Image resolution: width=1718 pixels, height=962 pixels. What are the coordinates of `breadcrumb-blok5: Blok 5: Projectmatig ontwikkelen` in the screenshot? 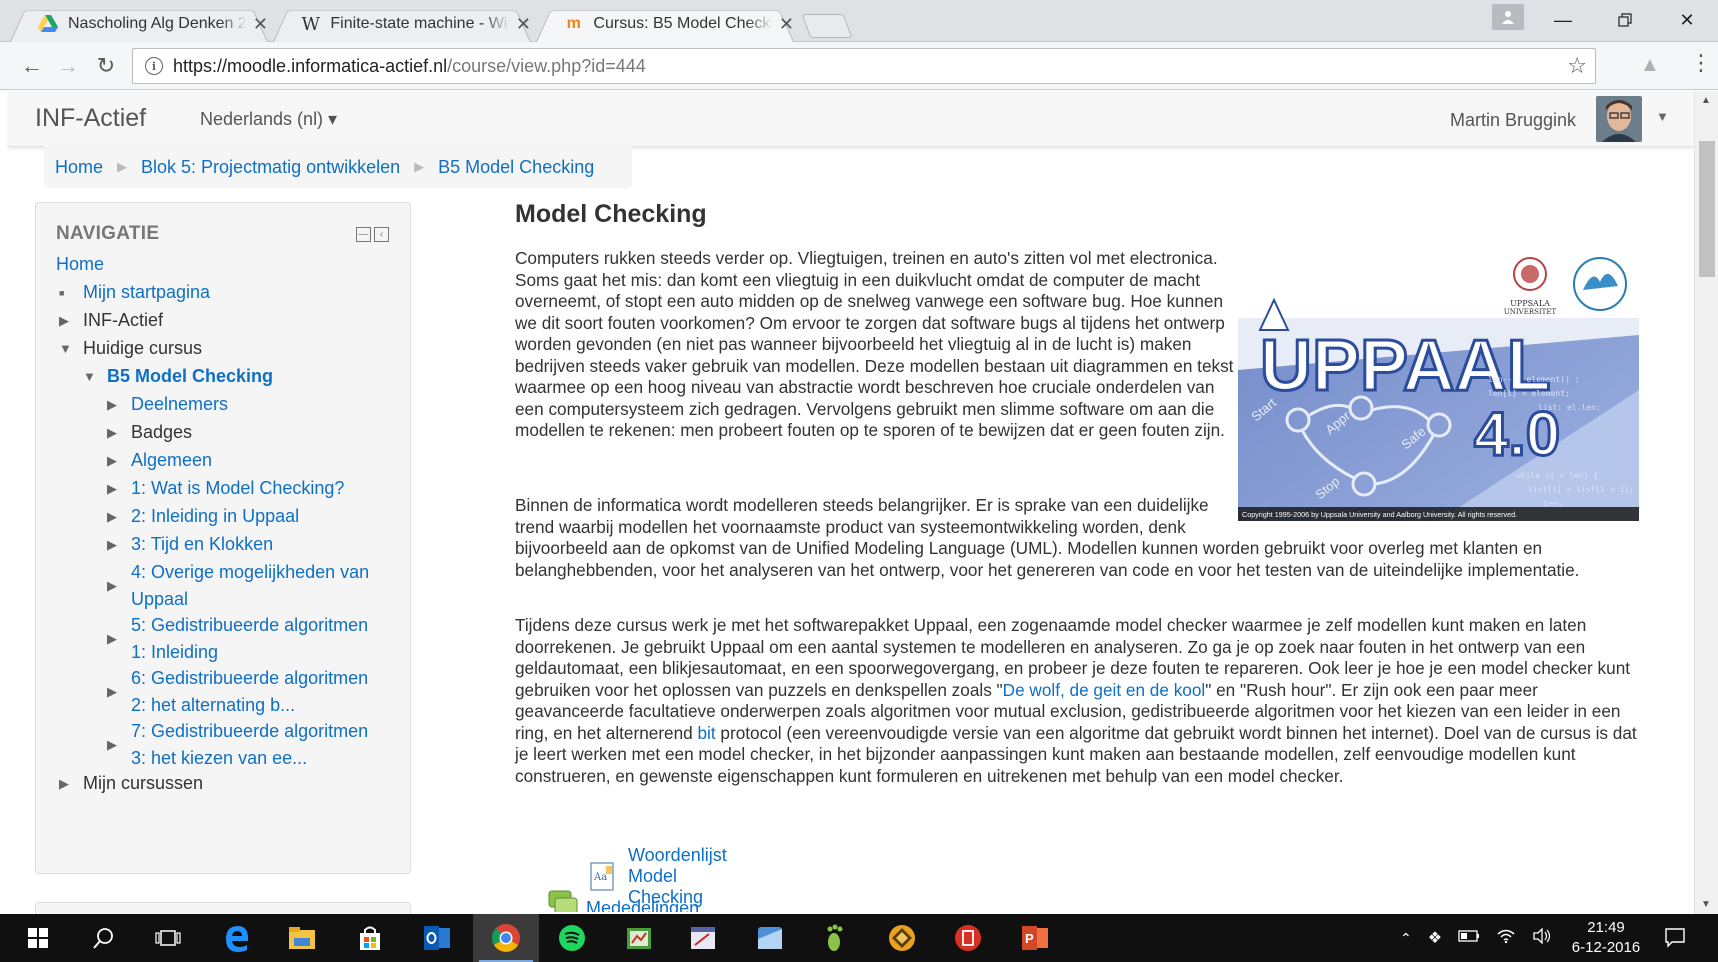 It's located at (270, 167).